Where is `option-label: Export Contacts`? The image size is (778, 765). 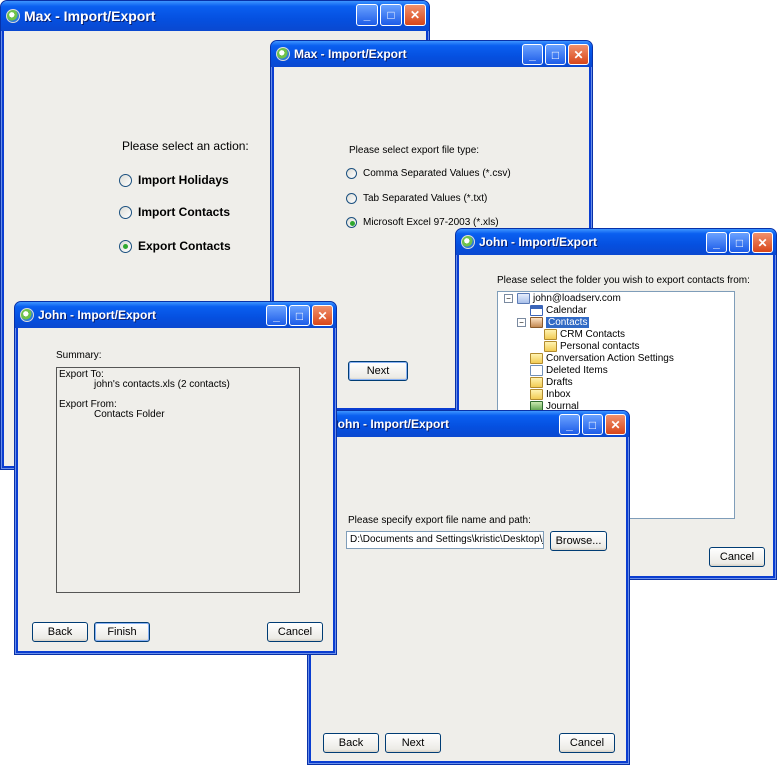 option-label: Export Contacts is located at coordinates (184, 246).